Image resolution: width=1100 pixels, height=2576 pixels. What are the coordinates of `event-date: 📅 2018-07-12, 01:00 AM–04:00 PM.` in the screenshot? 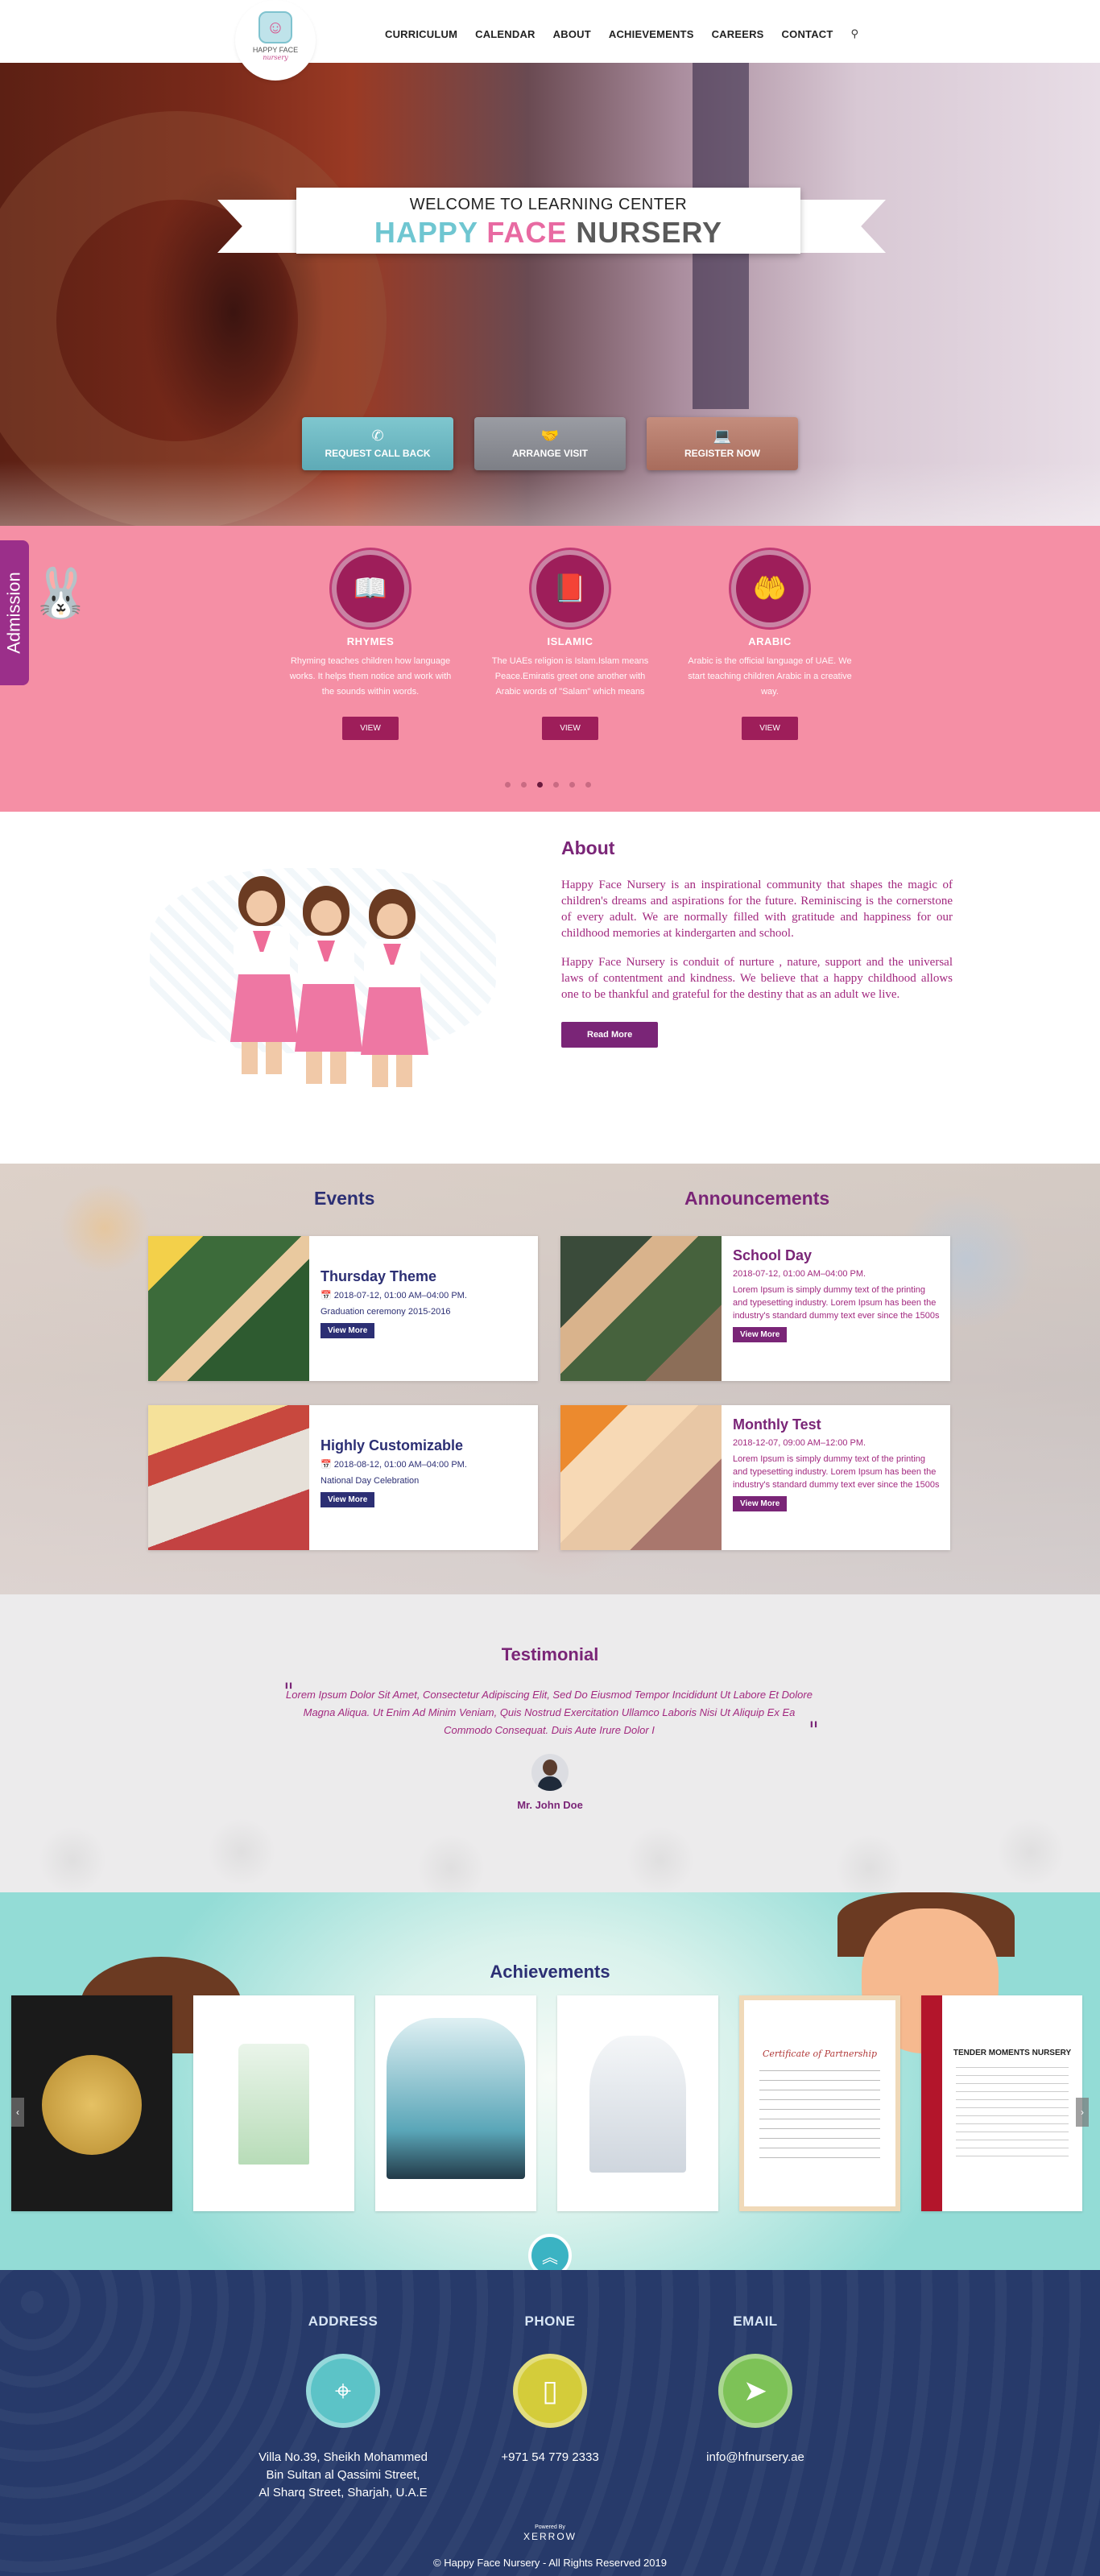 It's located at (425, 1295).